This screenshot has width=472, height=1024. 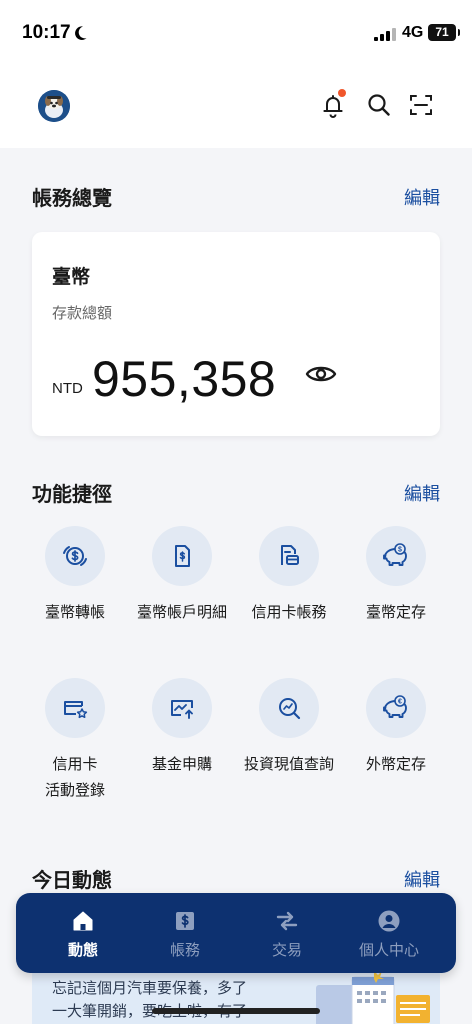 I want to click on shortcut-icon-circle: €, so click(x=396, y=708).